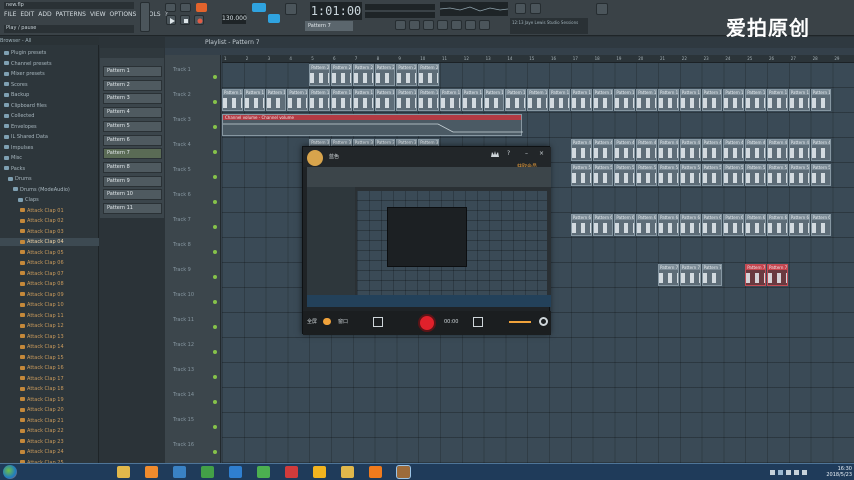 Image resolution: width=854 pixels, height=480 pixels. What do you see at coordinates (329, 26) in the screenshot?
I see `pattern-selector: Pattern 7` at bounding box center [329, 26].